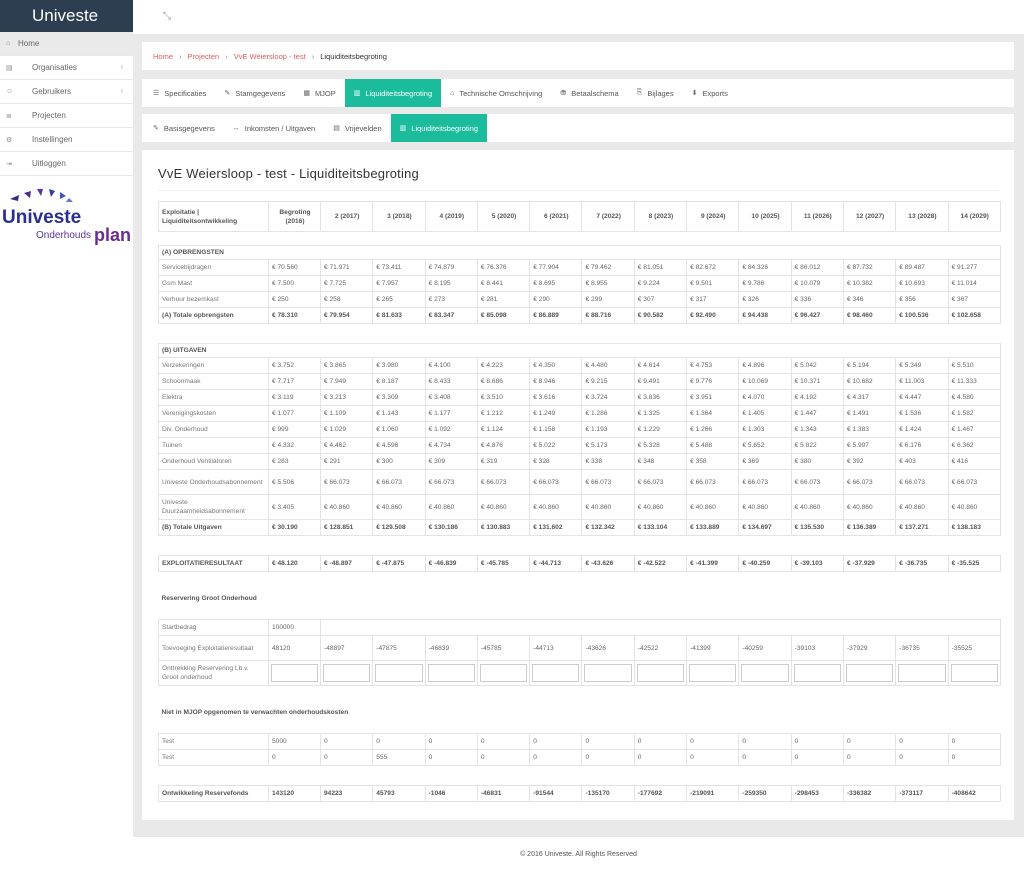  I want to click on table-cell: € 1.325, so click(660, 413).